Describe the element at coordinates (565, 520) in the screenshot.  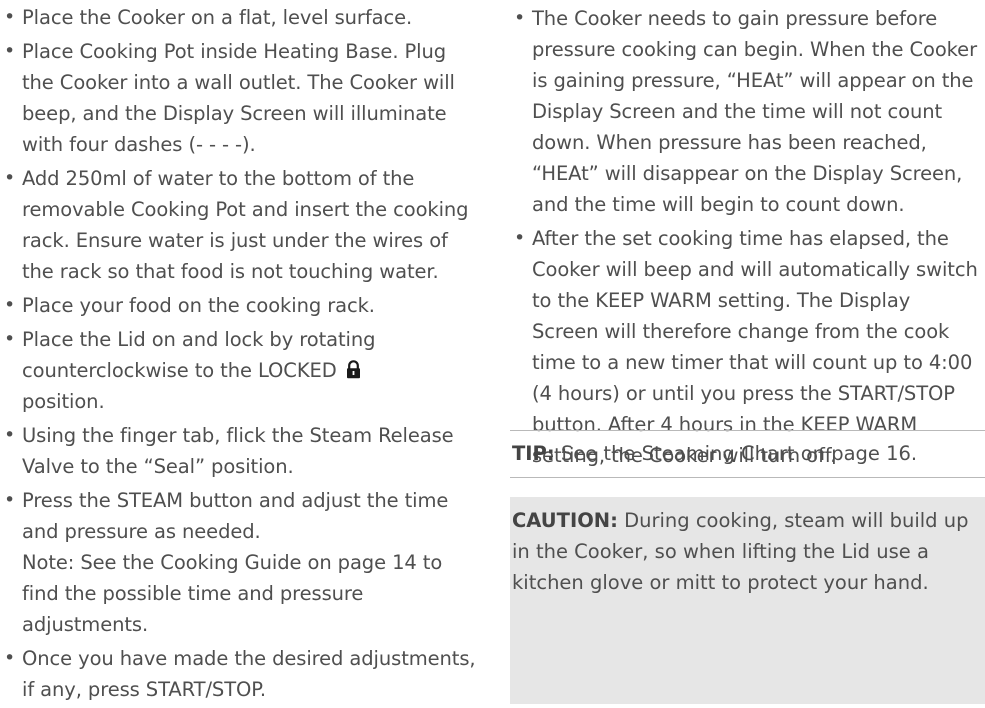
I see `caution-label: CAUTION:` at that location.